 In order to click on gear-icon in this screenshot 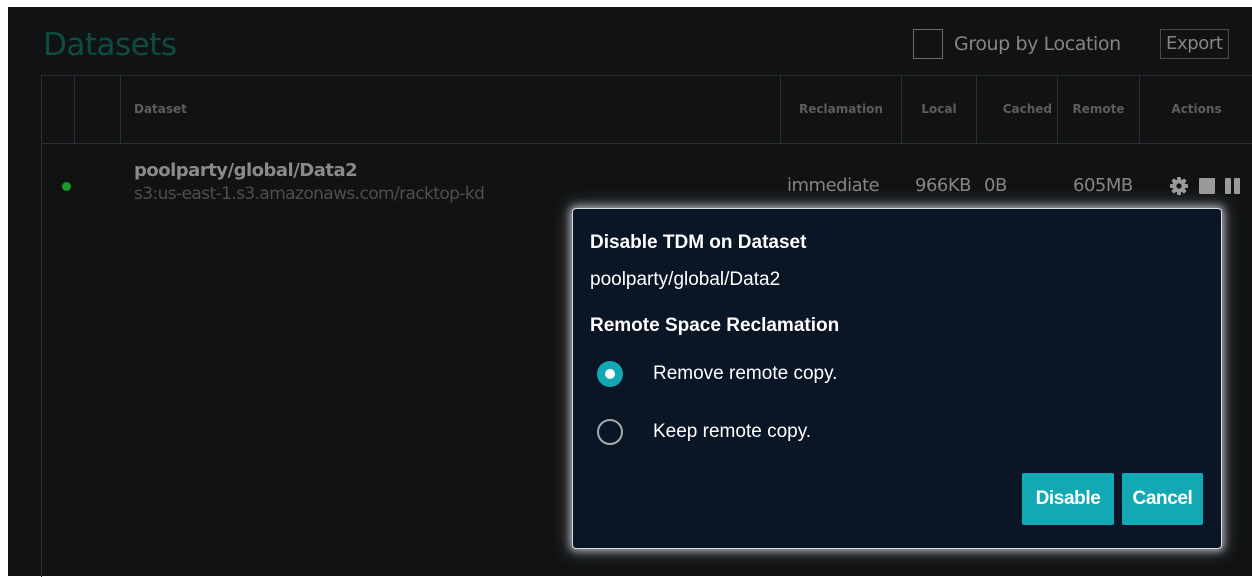, I will do `click(1179, 186)`.